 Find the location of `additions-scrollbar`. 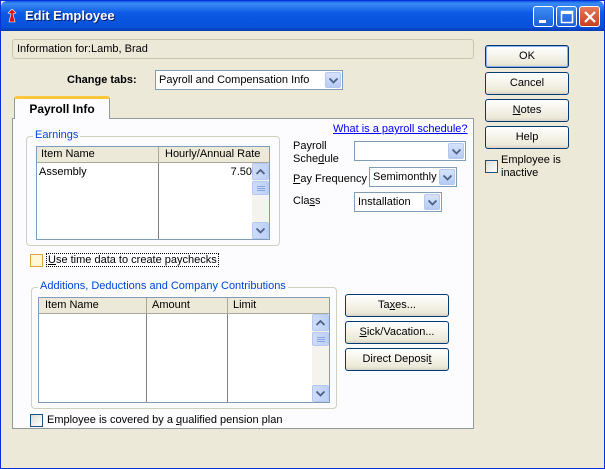

additions-scrollbar is located at coordinates (320, 358).